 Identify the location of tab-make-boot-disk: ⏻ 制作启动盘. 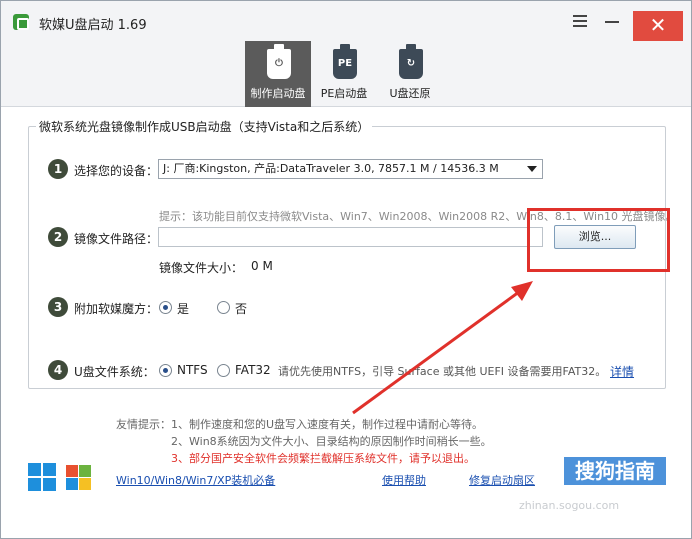
(278, 74).